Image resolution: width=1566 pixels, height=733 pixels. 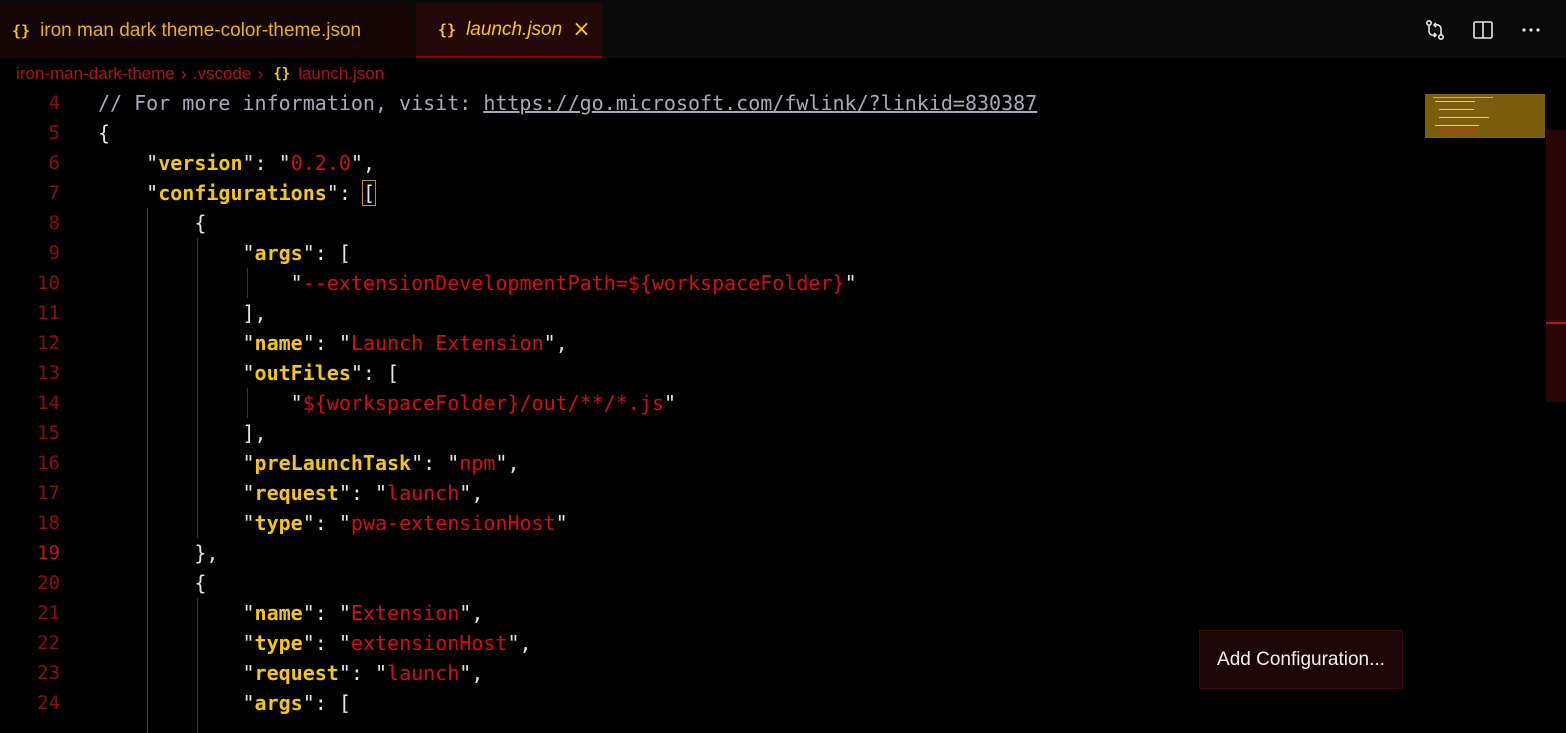 I want to click on tab-launch-json: {} launch.json ×, so click(x=509, y=30).